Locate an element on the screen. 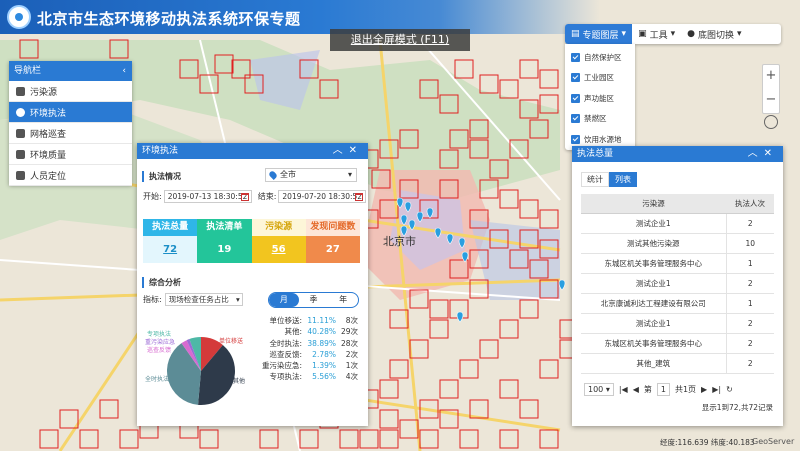 This screenshot has width=800, height=451. basemap-label: 底图切换 is located at coordinates (715, 35).